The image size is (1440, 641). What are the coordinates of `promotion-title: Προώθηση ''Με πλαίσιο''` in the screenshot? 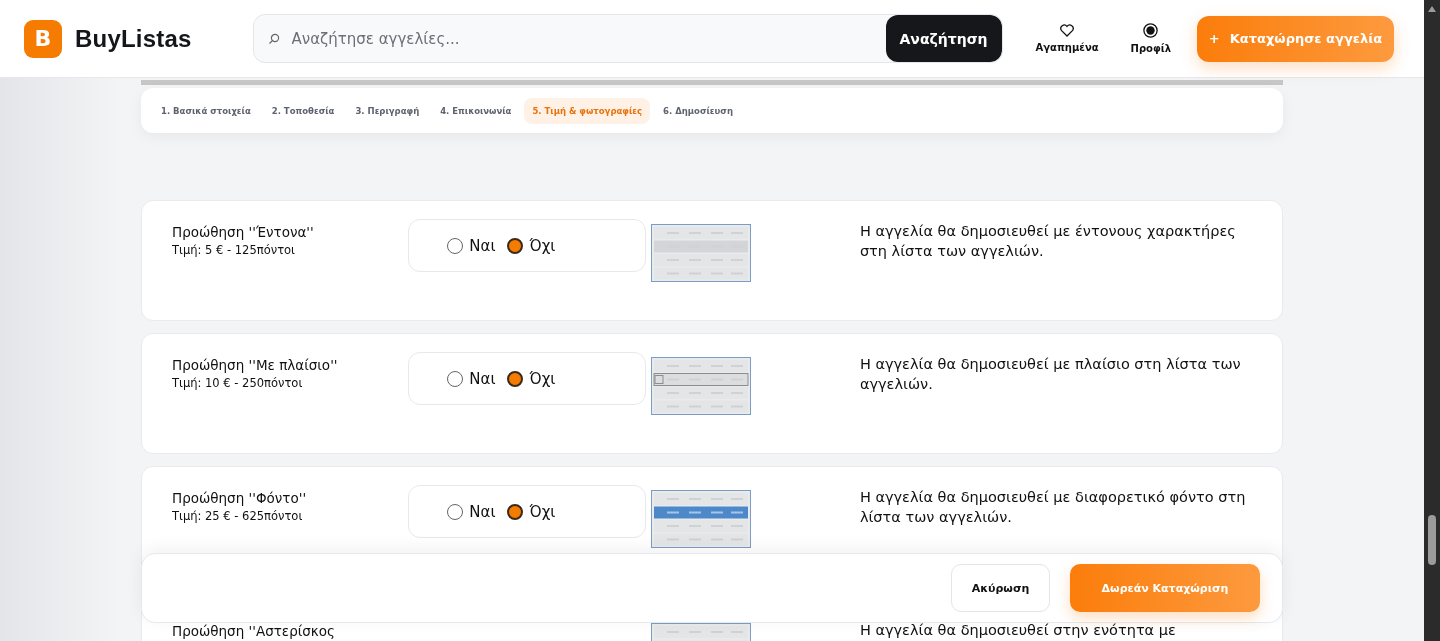 It's located at (255, 365).